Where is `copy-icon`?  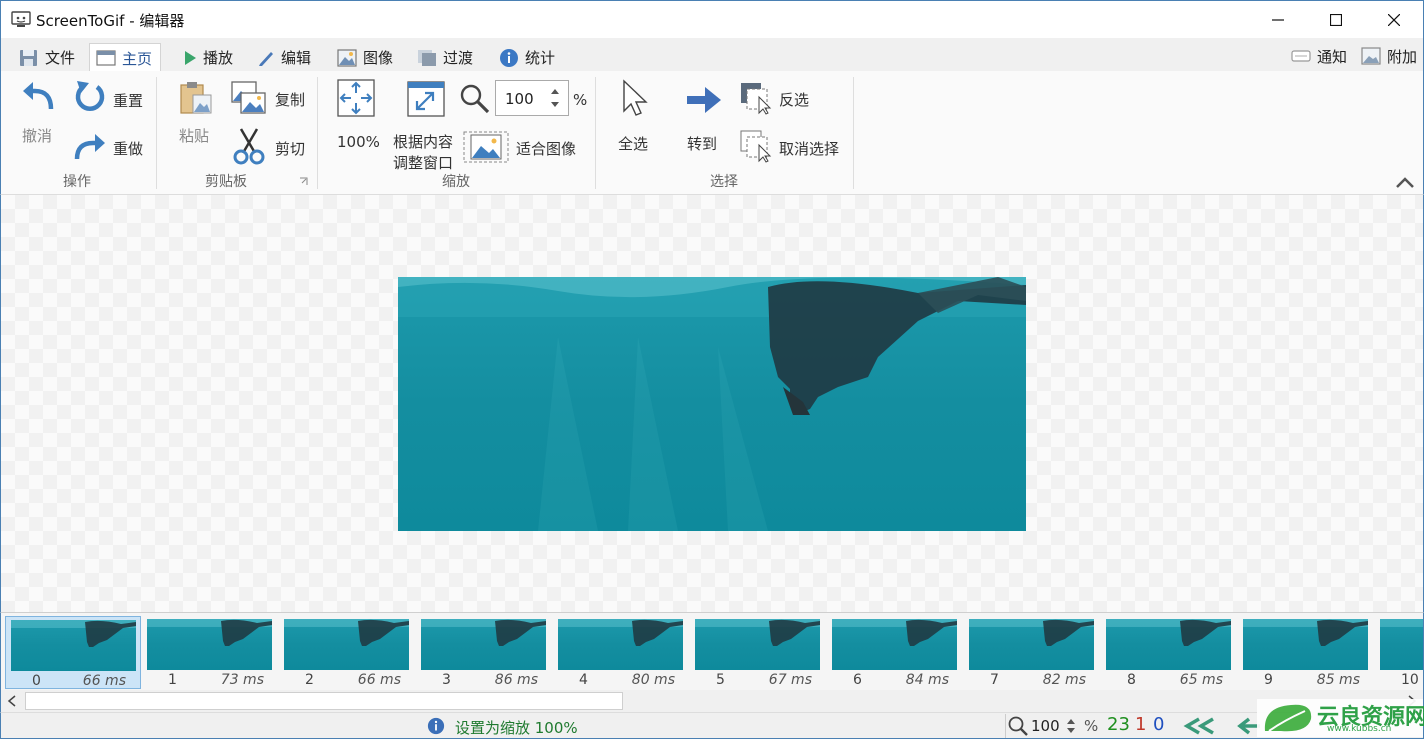 copy-icon is located at coordinates (248, 97).